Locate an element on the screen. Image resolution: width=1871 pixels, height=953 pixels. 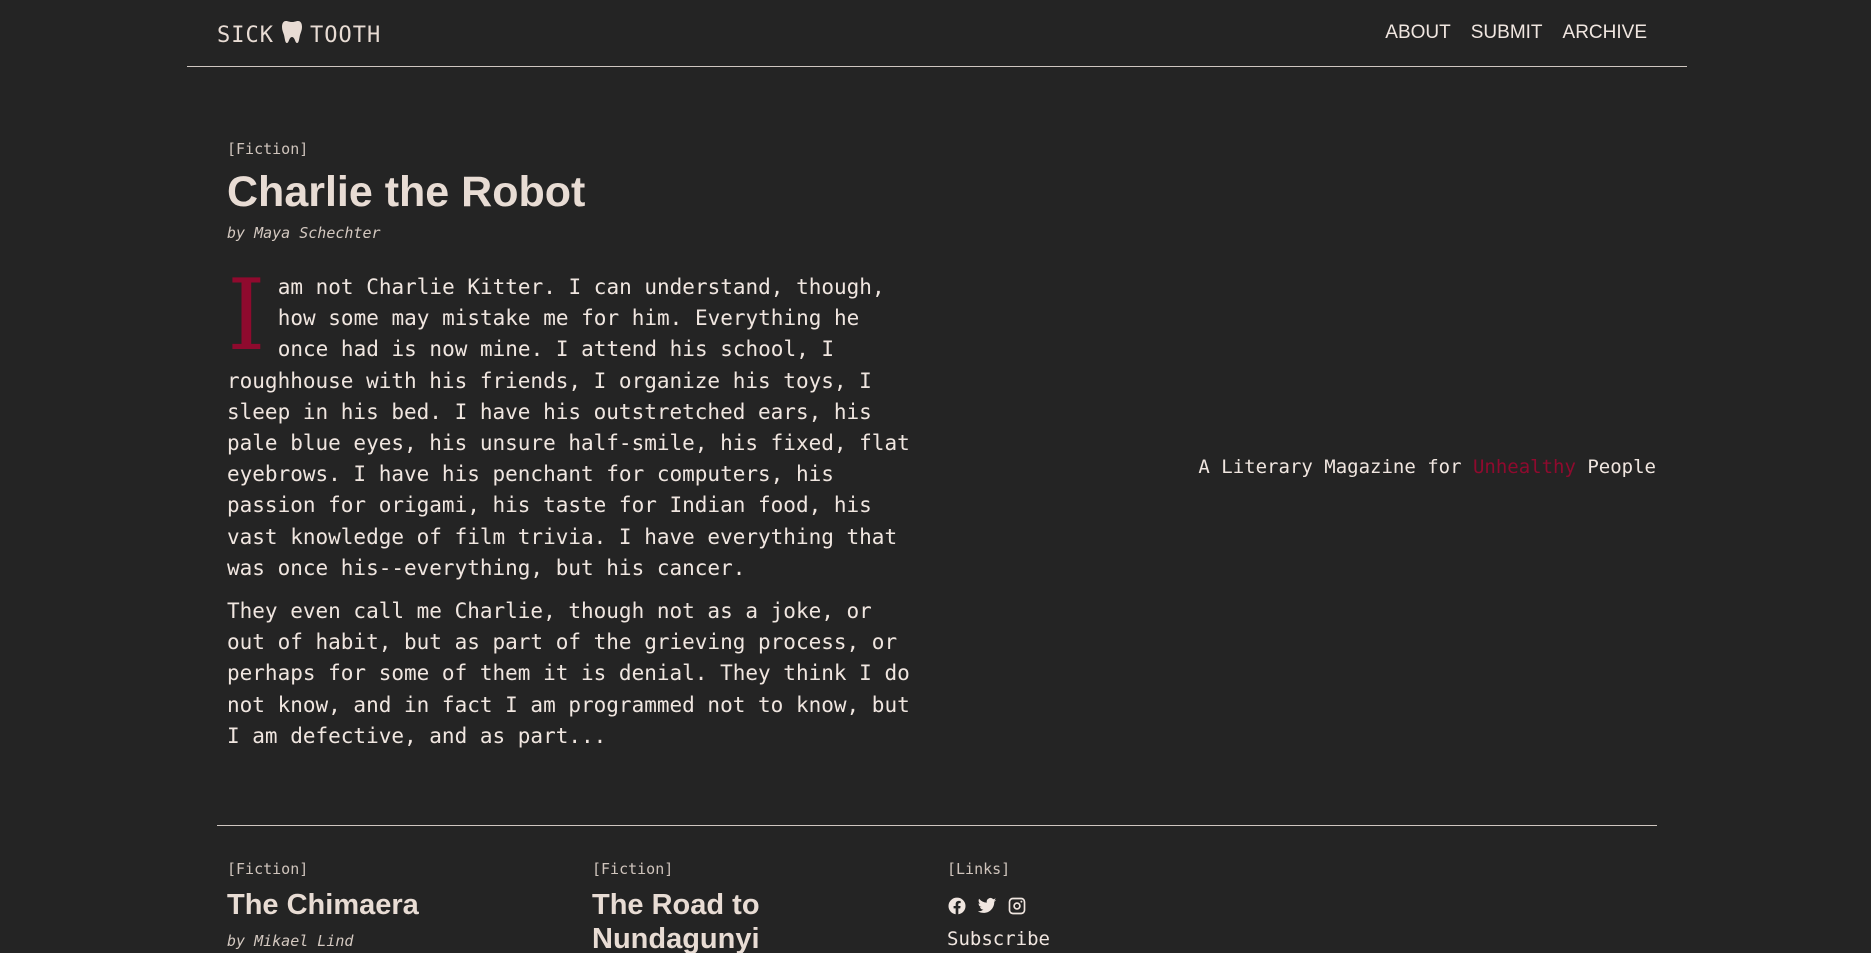
featured-byline: by Maya Schechter is located at coordinates (304, 233).